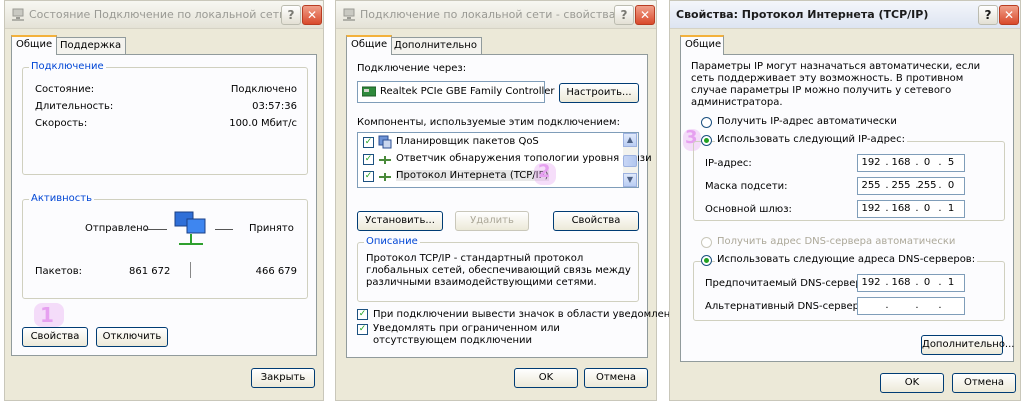  I want to click on scroll-up-arrow-icon: ▲, so click(630, 140).